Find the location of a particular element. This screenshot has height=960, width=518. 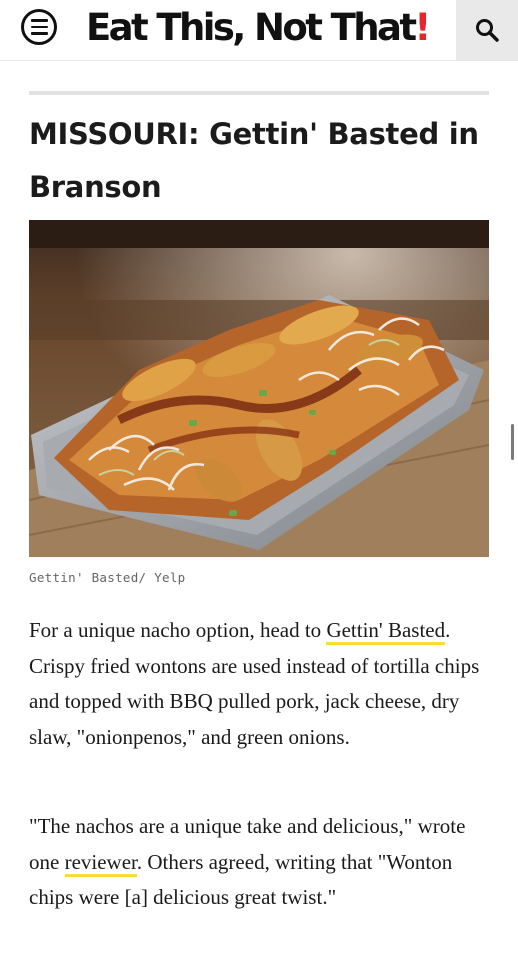

site-logo: Eat This, Not That! is located at coordinates (258, 28).